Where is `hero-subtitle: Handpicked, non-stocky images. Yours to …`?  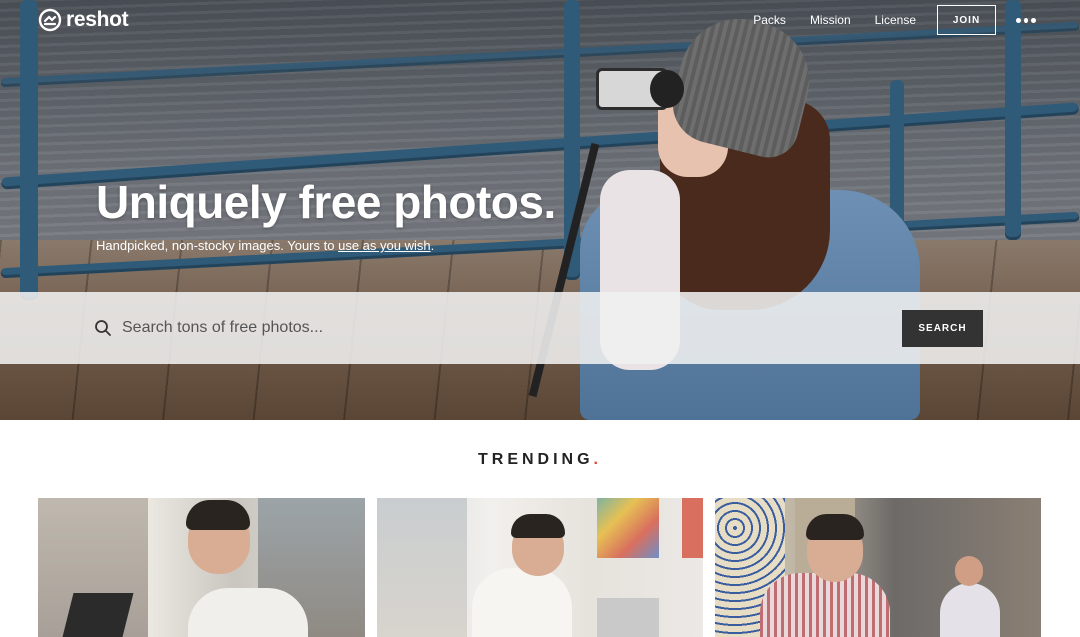 hero-subtitle: Handpicked, non-stocky images. Yours to … is located at coordinates (265, 245).